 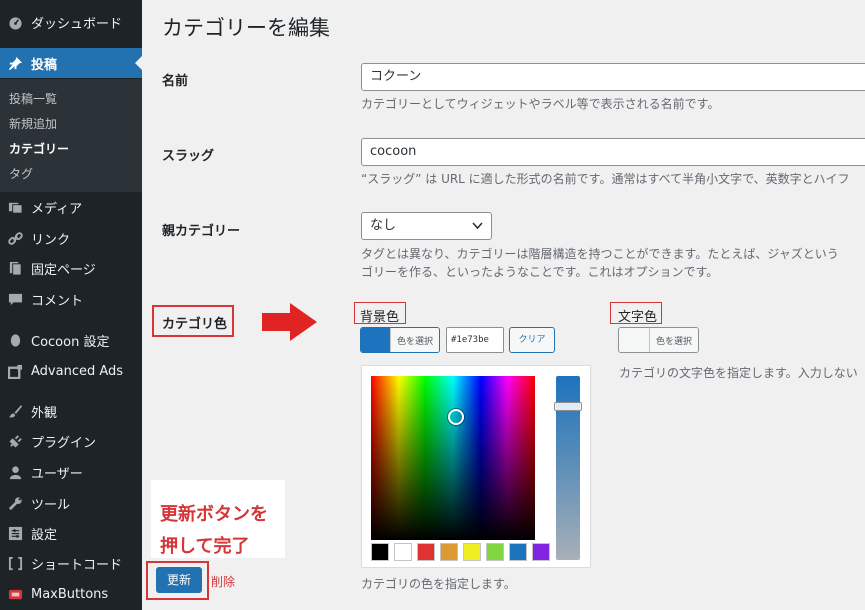 I want to click on bg-color-select-button: 色を選択, so click(x=400, y=340).